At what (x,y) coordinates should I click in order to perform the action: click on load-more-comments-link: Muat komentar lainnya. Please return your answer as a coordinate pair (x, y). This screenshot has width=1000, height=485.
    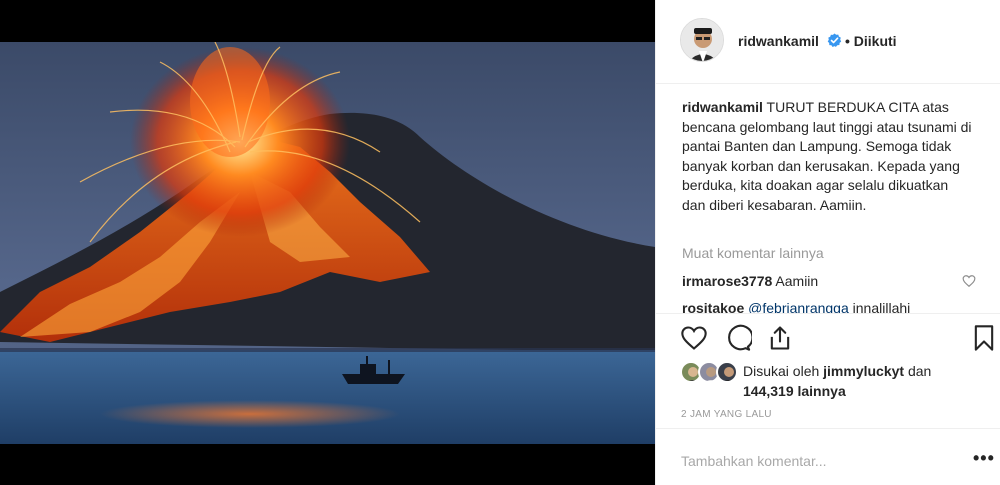
    Looking at the image, I should click on (753, 253).